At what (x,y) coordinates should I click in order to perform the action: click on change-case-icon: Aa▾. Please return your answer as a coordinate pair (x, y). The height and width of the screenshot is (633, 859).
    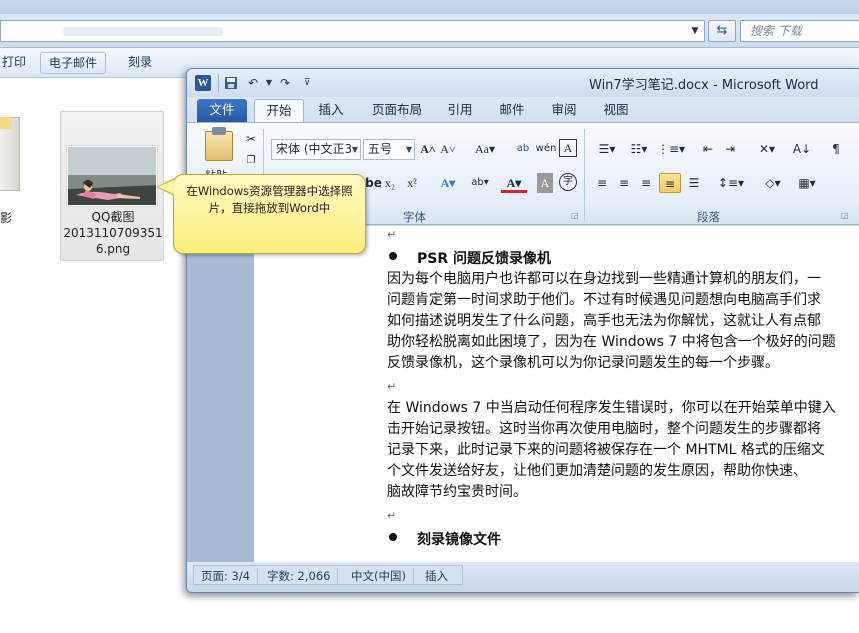
    Looking at the image, I should click on (485, 149).